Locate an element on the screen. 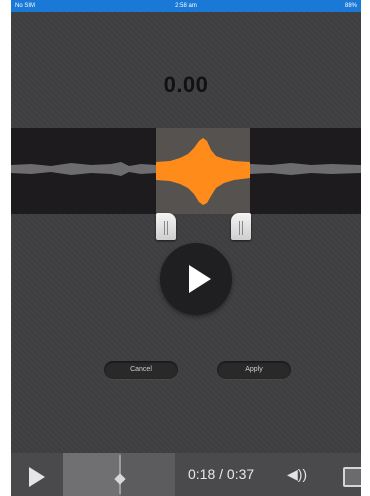 This screenshot has width=370, height=496. trim-time-readout: 0.00 is located at coordinates (186, 84).